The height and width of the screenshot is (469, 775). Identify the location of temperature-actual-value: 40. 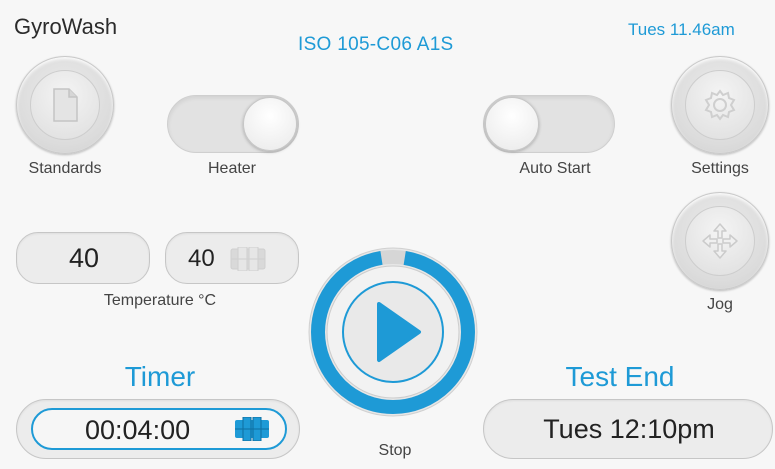
(84, 258).